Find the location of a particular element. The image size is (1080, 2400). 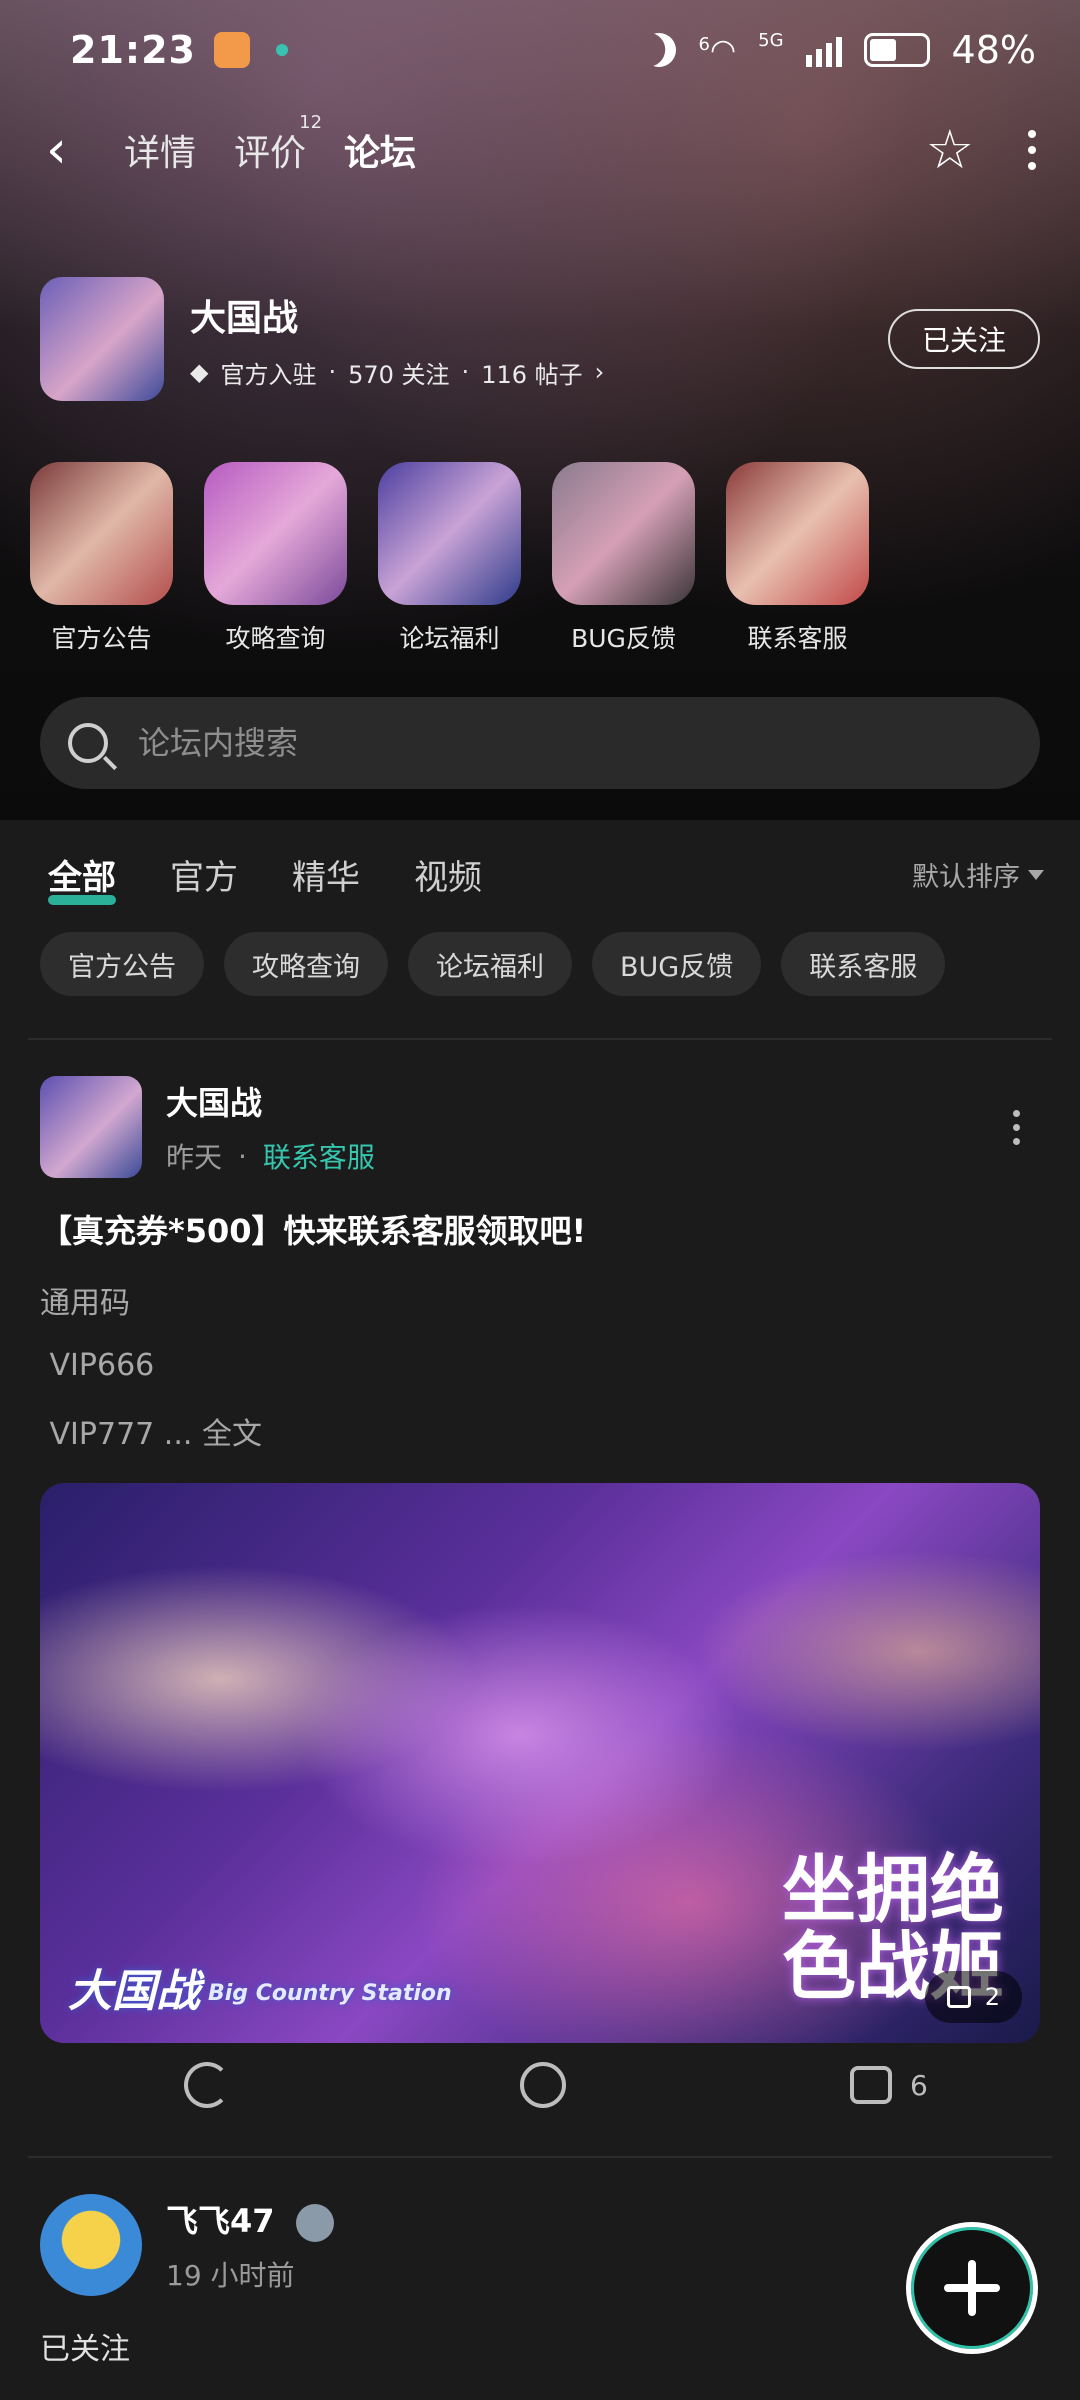

plus-icon is located at coordinates (972, 2288).